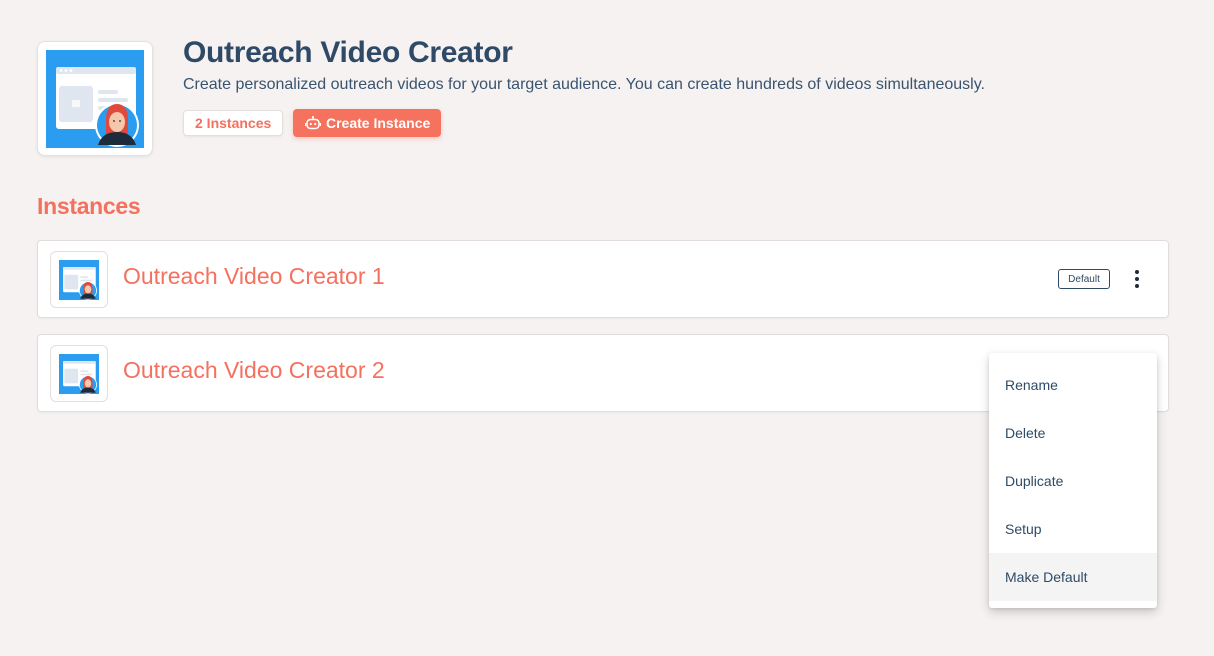  What do you see at coordinates (348, 52) in the screenshot?
I see `page-title: Outreach Video Creator` at bounding box center [348, 52].